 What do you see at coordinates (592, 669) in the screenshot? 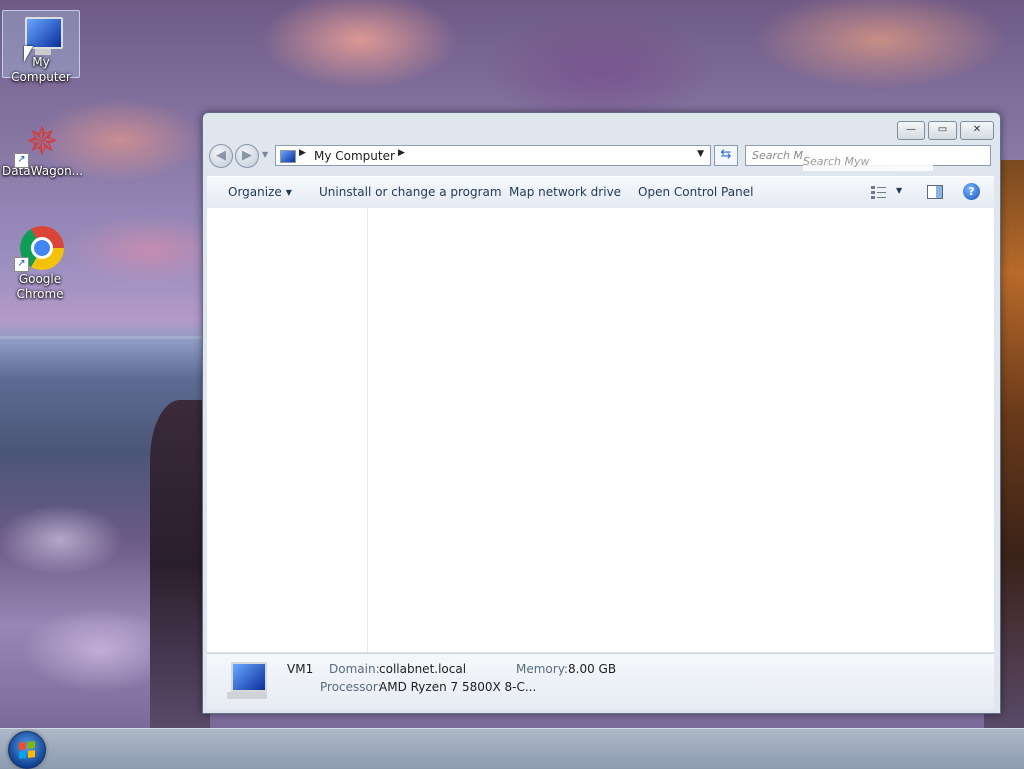
I see `memory-value: 8.00 GB` at bounding box center [592, 669].